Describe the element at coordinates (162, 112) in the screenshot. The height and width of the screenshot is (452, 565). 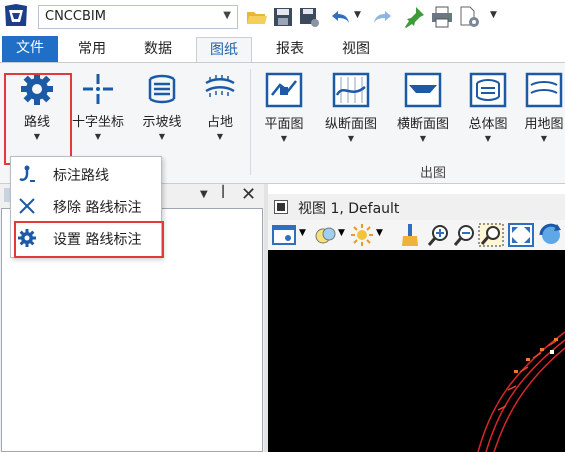
I see `slope-line-button: 示坡线 ▼` at that location.